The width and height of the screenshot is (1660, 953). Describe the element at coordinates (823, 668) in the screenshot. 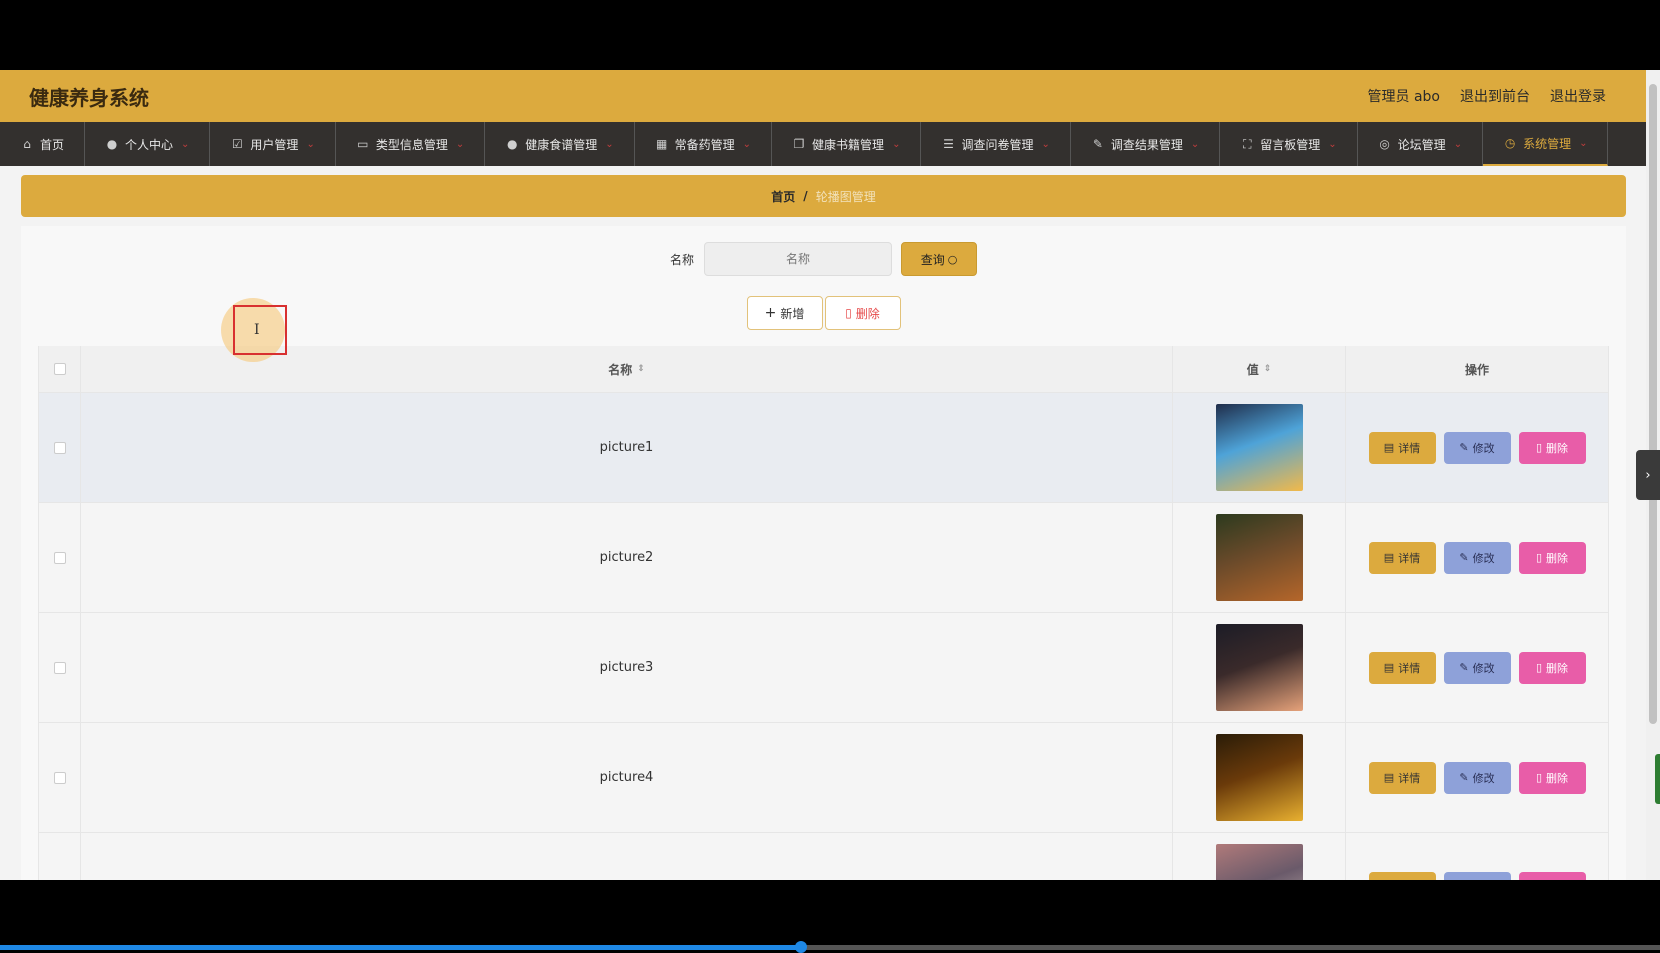

I see `table-row: picture3 ▤ 详情 ✎ 修改 ▯ 删除` at that location.